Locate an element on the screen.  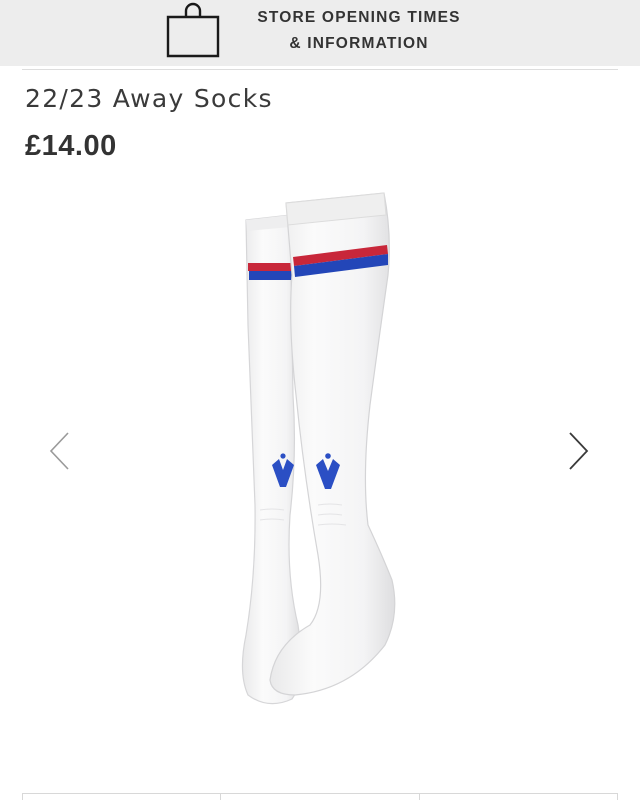
product-title: 22/23 Away Socks is located at coordinates (149, 98).